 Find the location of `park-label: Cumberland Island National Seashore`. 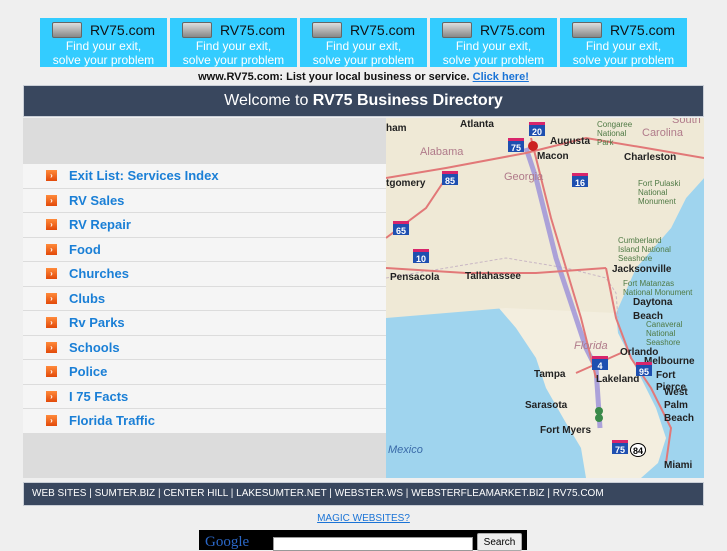

park-label: Cumberland Island National Seashore is located at coordinates (644, 249).